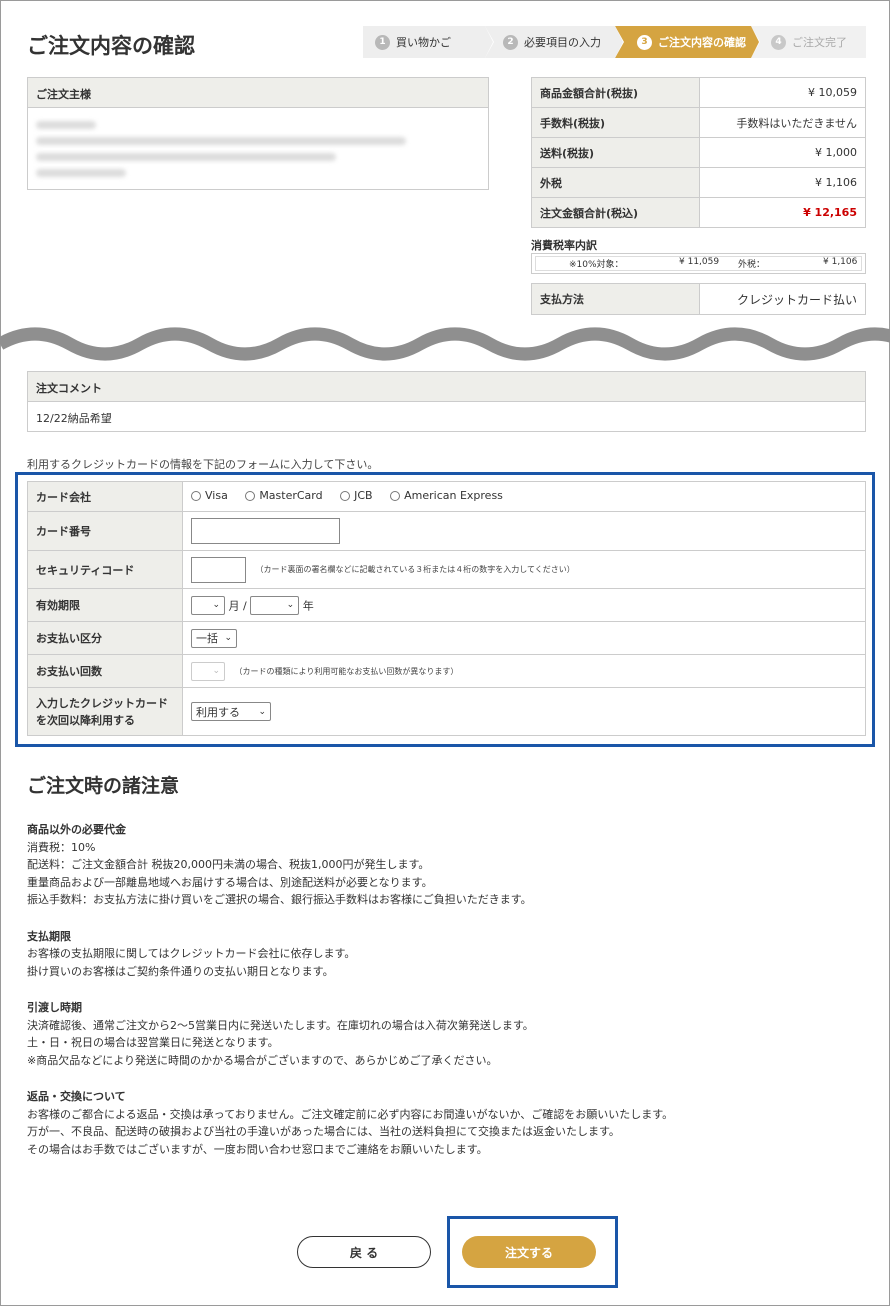 The height and width of the screenshot is (1306, 890). What do you see at coordinates (364, 1252) in the screenshot?
I see `back-button: 戻 る` at bounding box center [364, 1252].